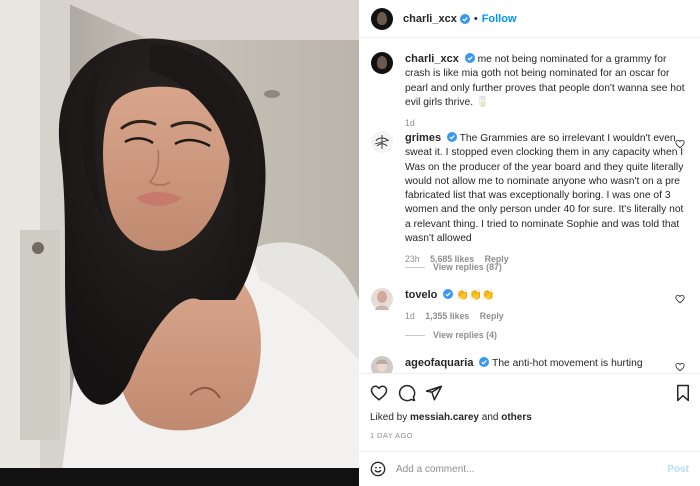  I want to click on post-comment-button: Post, so click(678, 469).